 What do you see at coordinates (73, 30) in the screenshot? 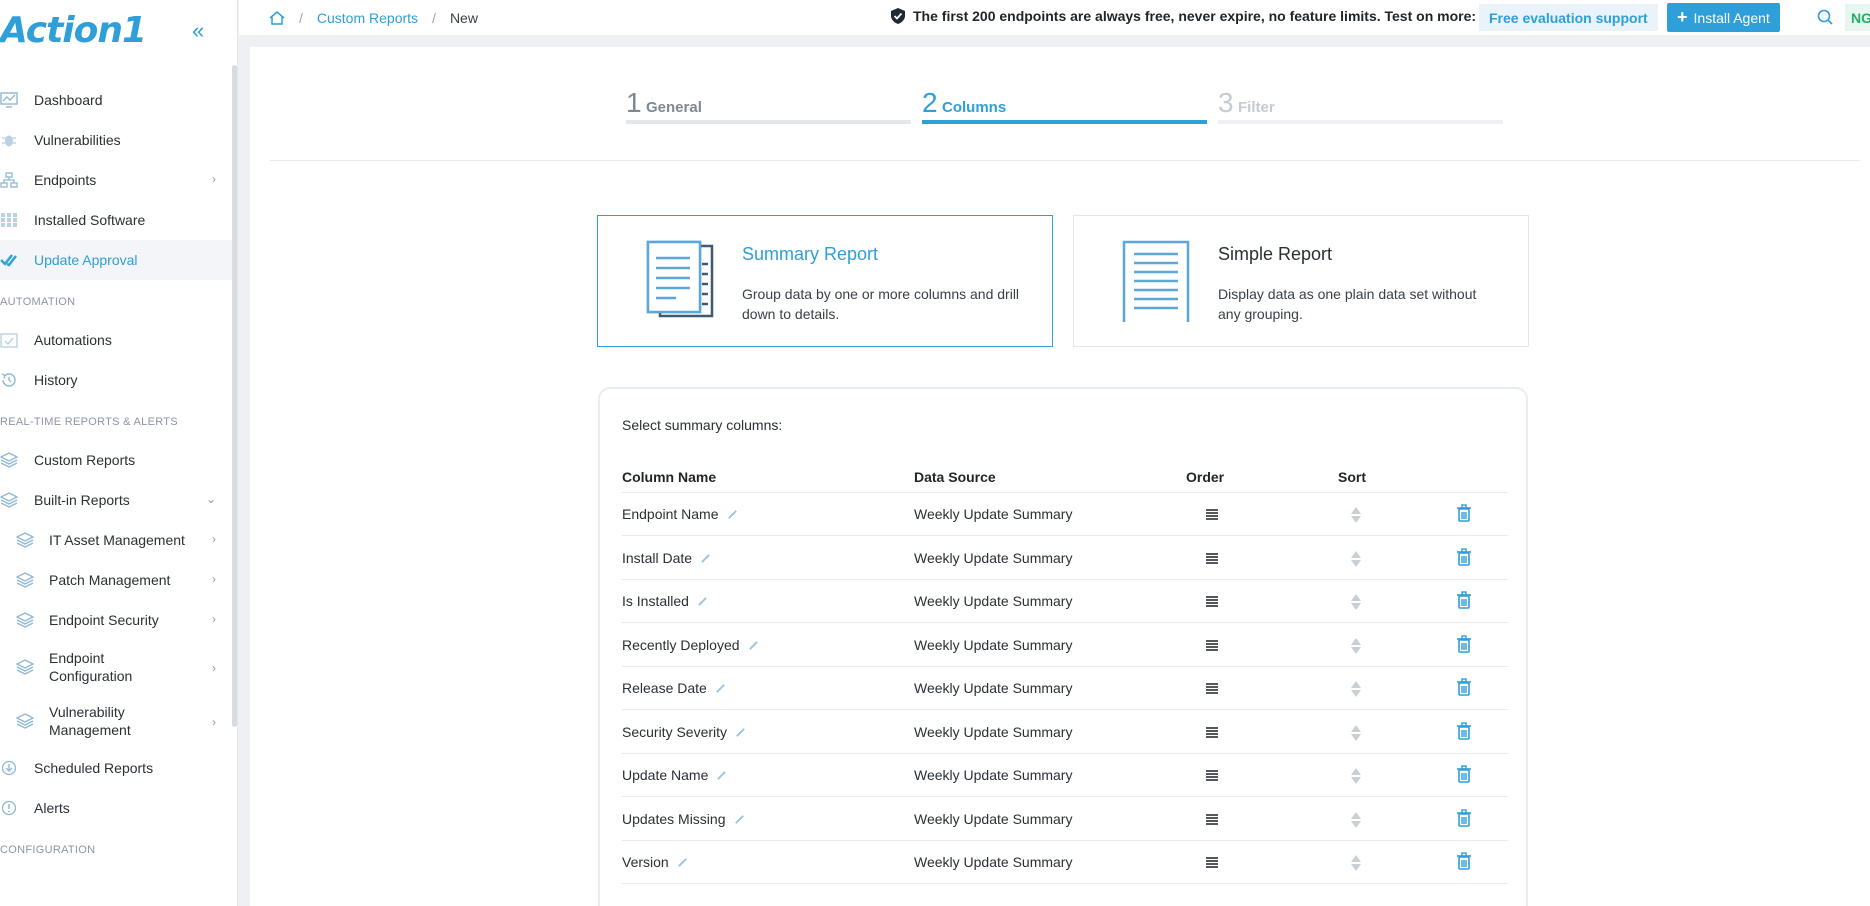
I see `action1-logo: Action1` at bounding box center [73, 30].